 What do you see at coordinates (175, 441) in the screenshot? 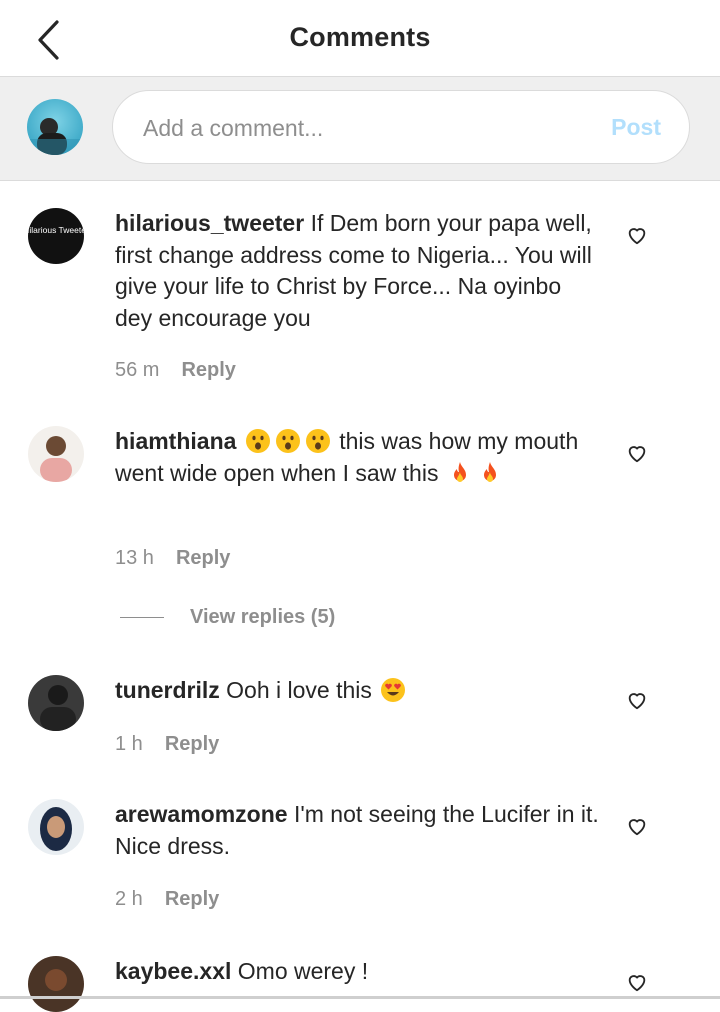
I see `comment-username: hiamthiana` at bounding box center [175, 441].